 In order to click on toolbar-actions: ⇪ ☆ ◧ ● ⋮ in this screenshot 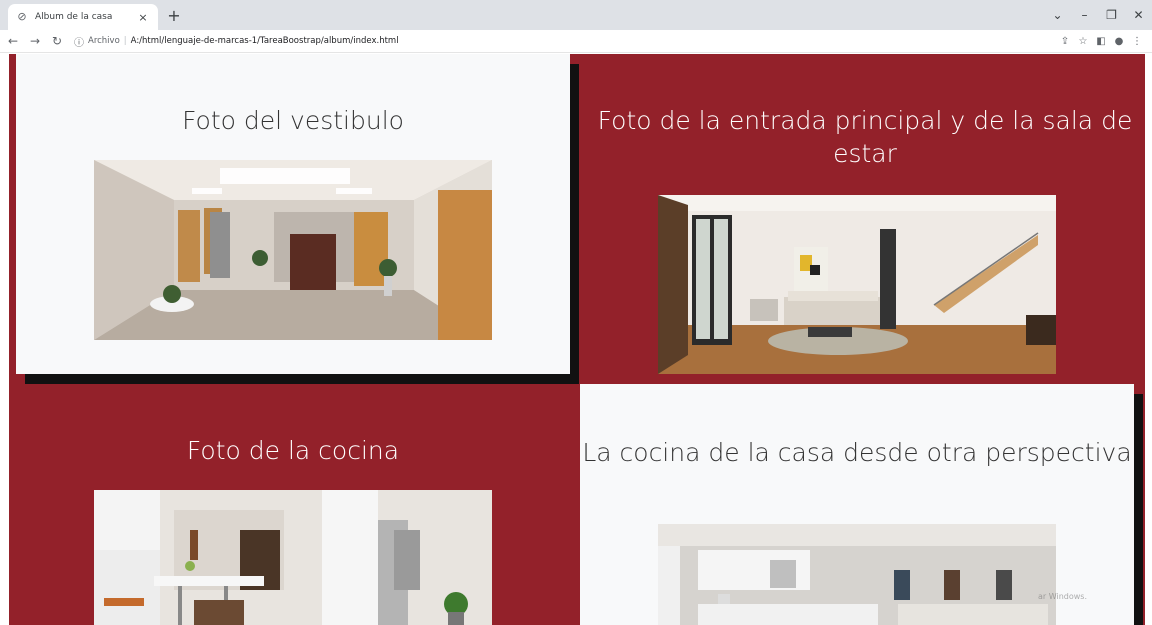, I will do `click(1101, 41)`.